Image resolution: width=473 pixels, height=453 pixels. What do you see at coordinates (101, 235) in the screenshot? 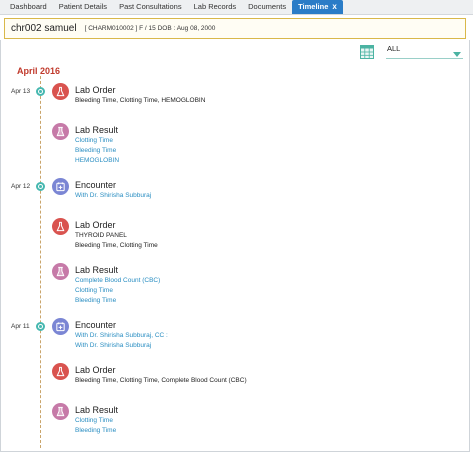
I see `entry-detail: THYROID PANEL` at bounding box center [101, 235].